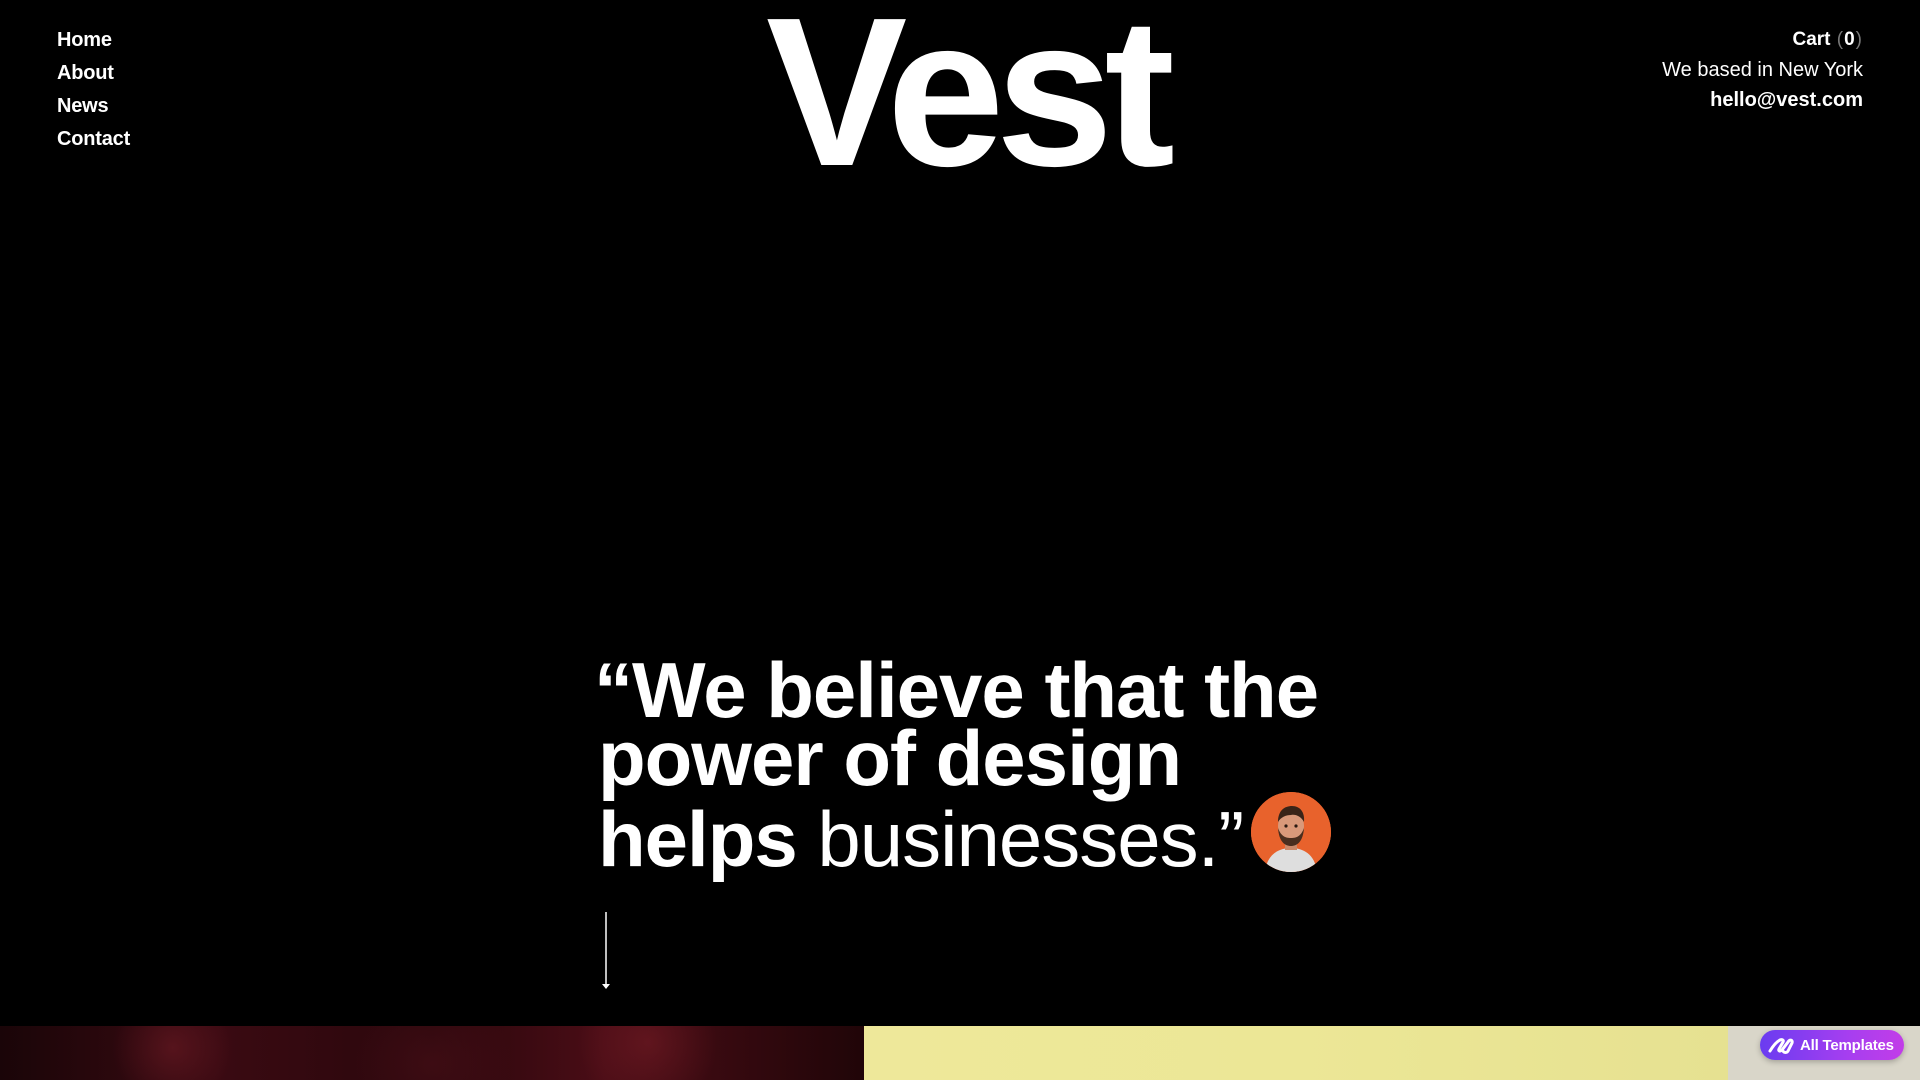 The image size is (1920, 1080). I want to click on cart-open-paren: (, so click(1840, 39).